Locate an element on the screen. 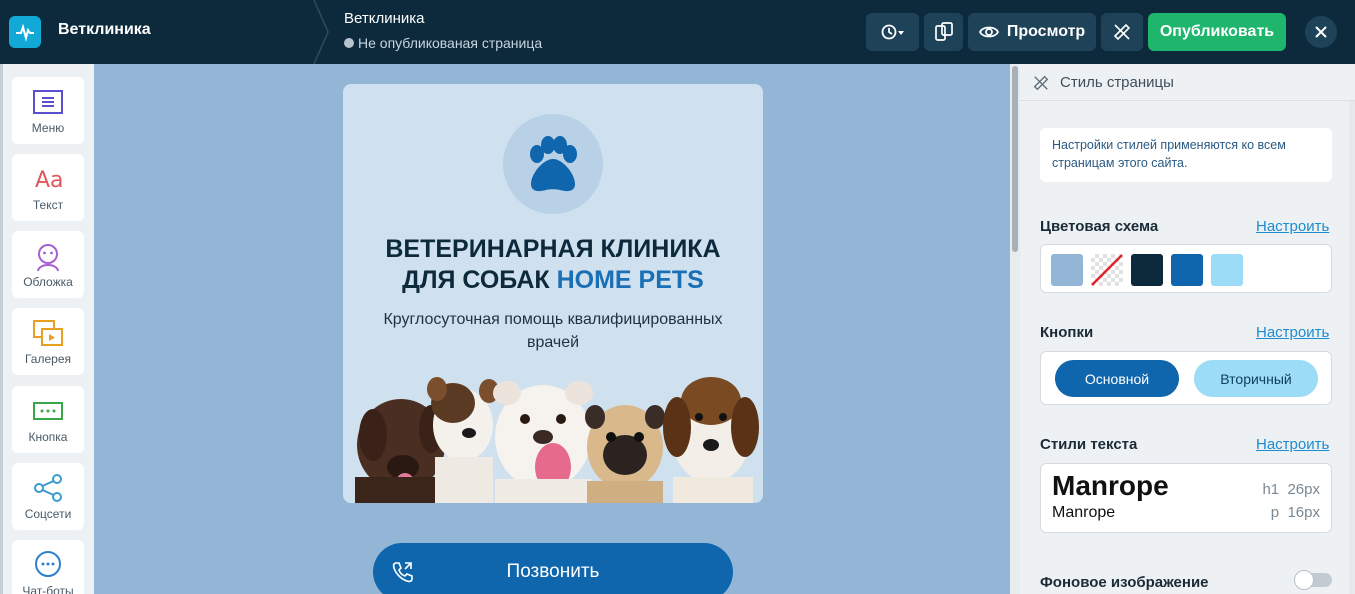  color-scheme-title: Цветовая схема is located at coordinates (1099, 226).